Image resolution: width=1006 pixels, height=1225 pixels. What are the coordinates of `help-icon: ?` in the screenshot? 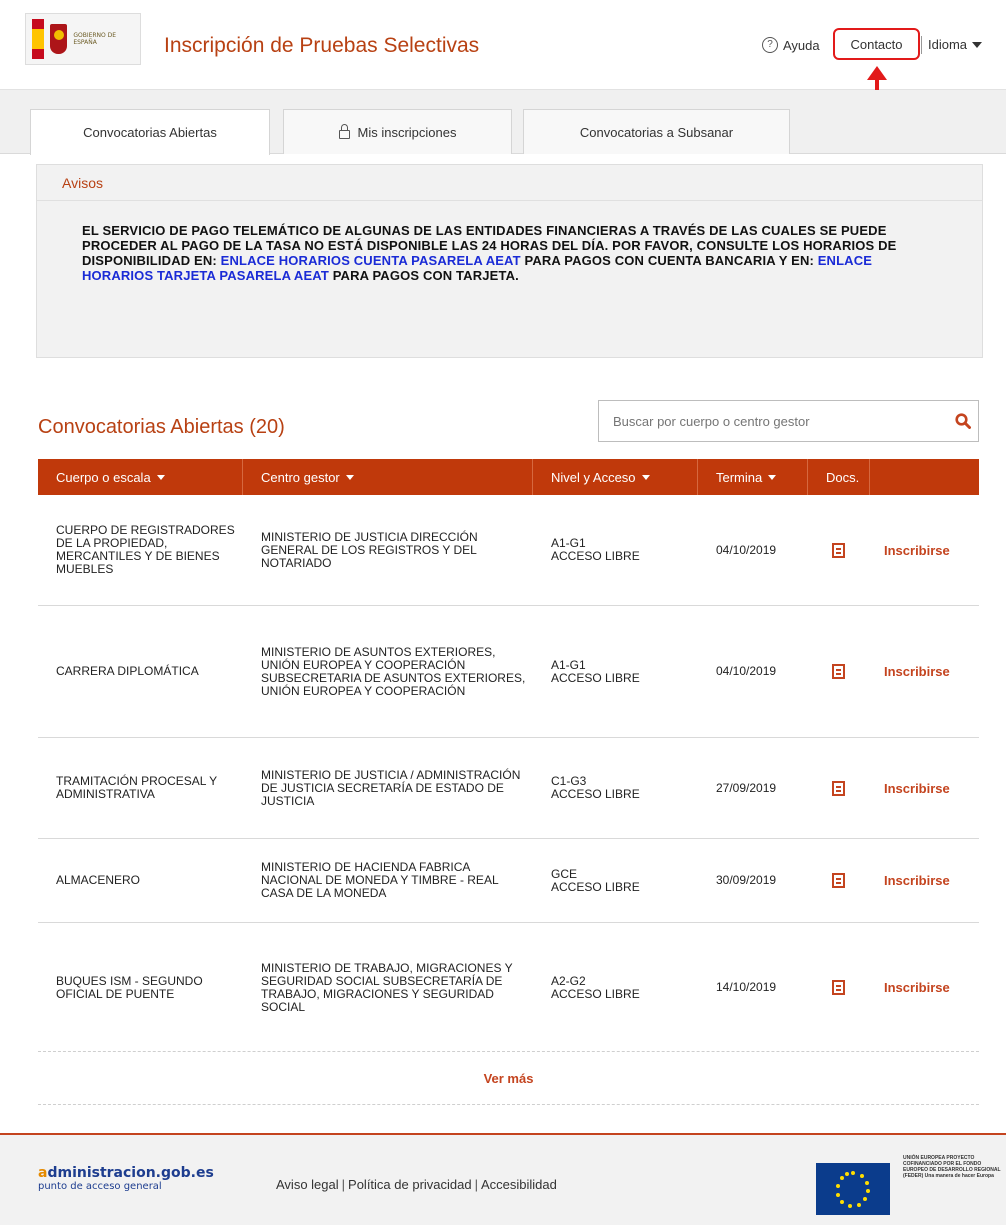 It's located at (770, 45).